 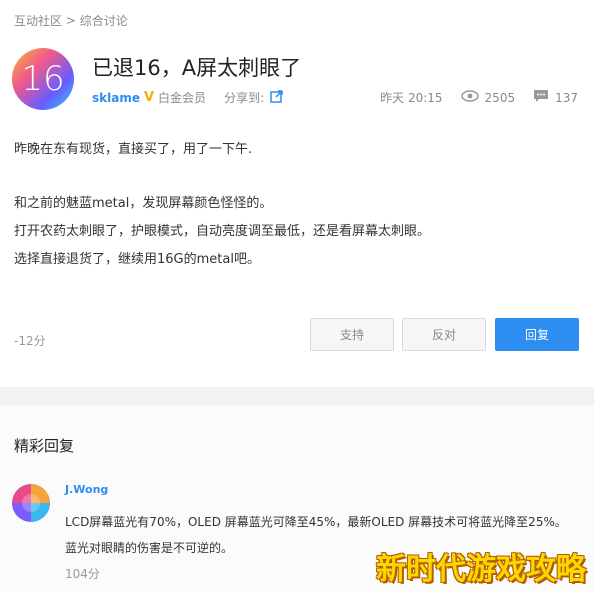 I want to click on reply-score: 104分, so click(x=82, y=574).